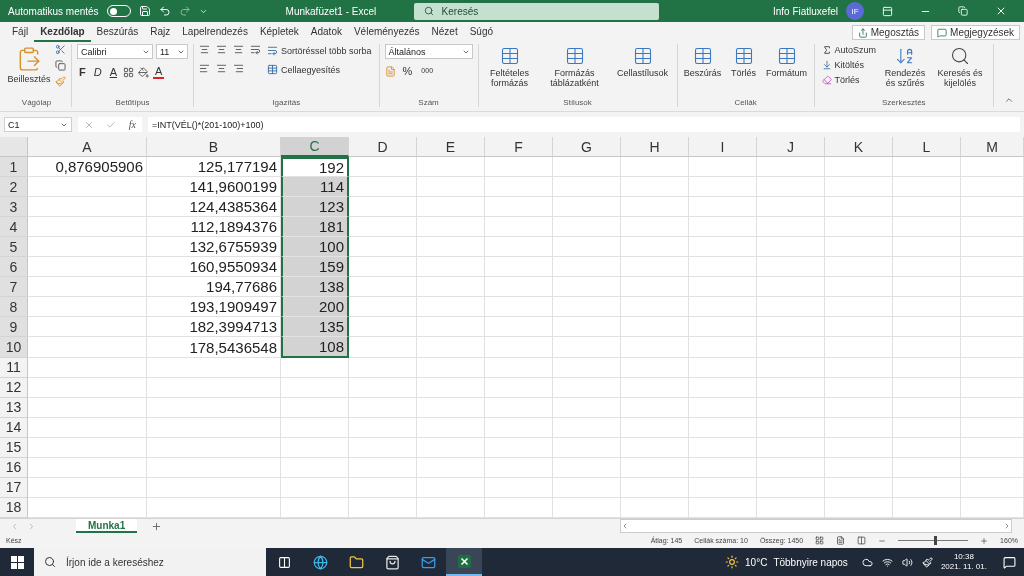 Image resolution: width=1024 pixels, height=576 pixels. Describe the element at coordinates (87, 147) in the screenshot. I see `column-header: A` at that location.